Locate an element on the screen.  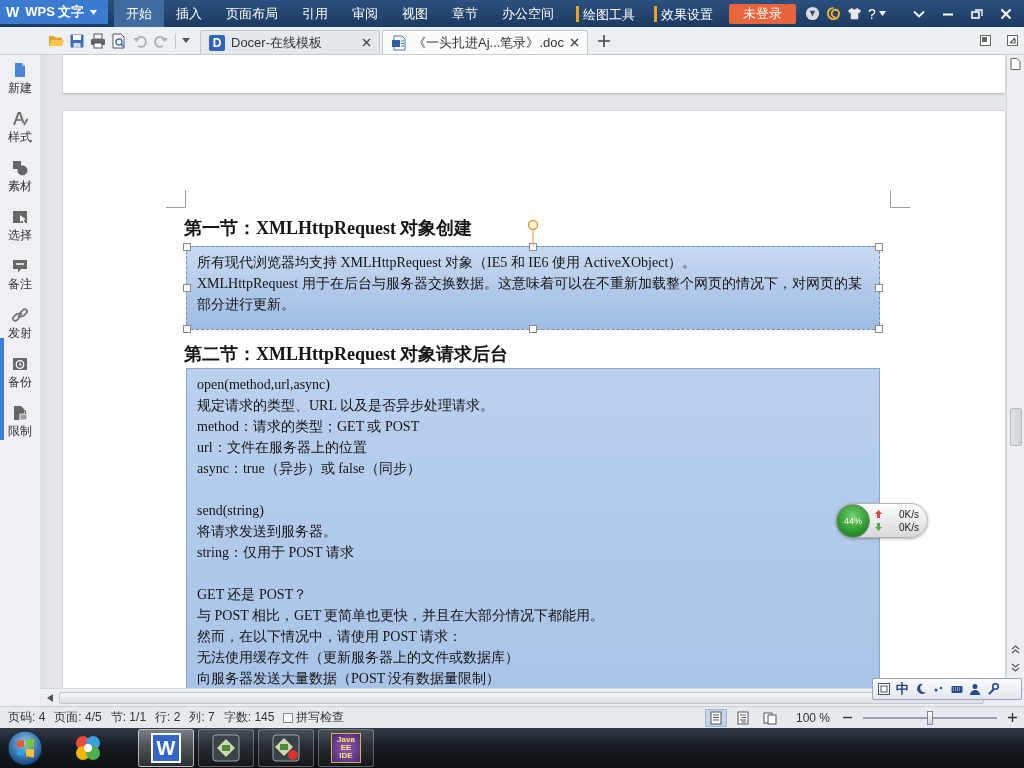
sidebar-item: 备注 is located at coordinates (20, 277).